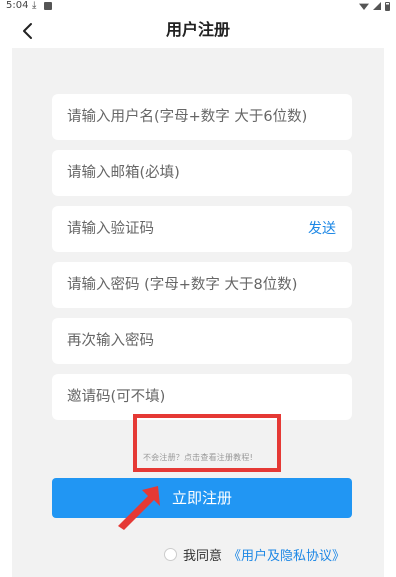  I want to click on register-button: 立即注册, so click(202, 498).